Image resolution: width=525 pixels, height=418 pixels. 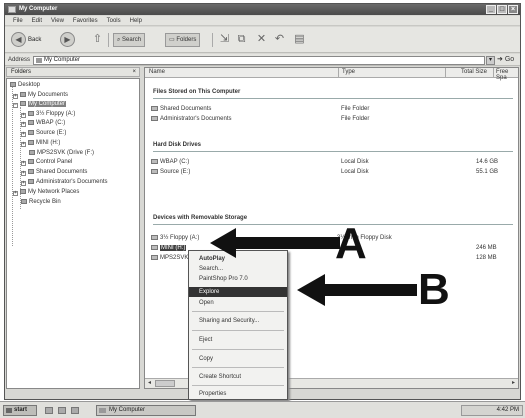 I want to click on column-name: Name, so click(x=157, y=72).